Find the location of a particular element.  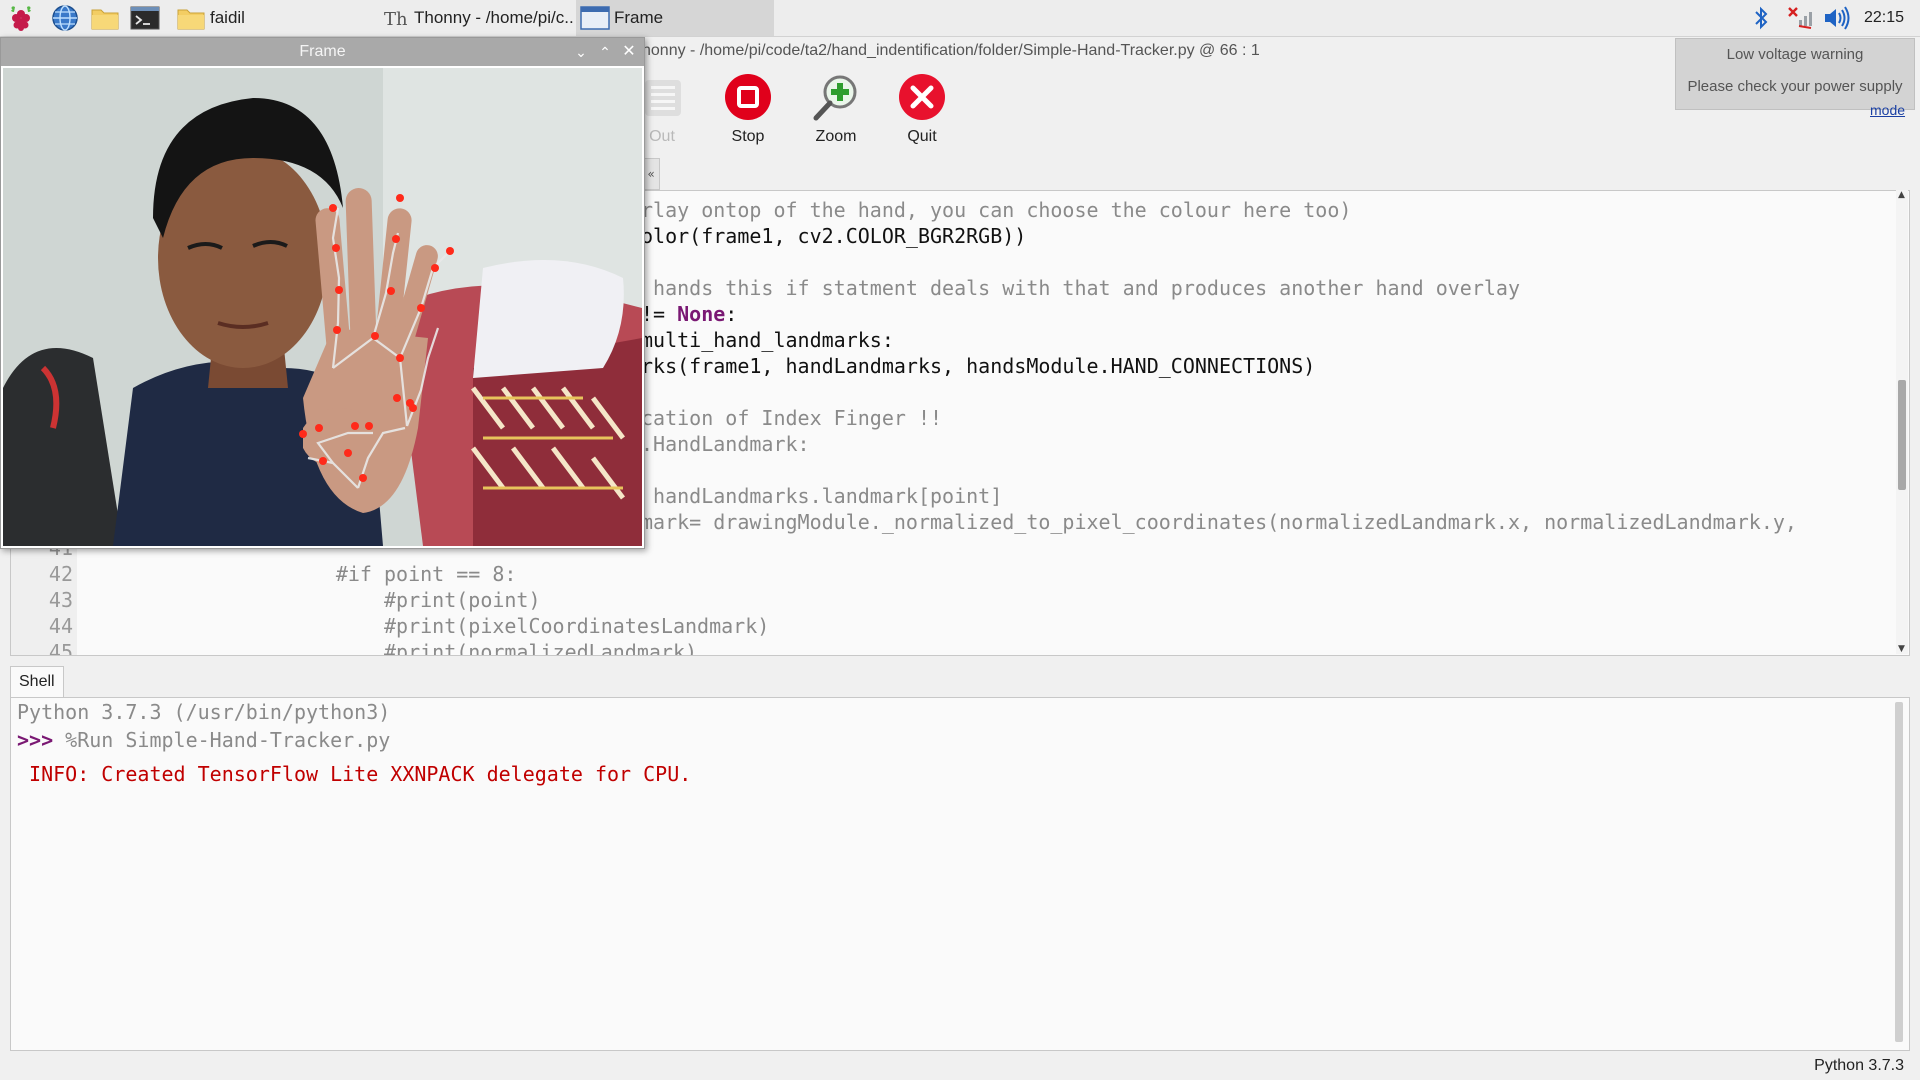

thonny-icon: Th is located at coordinates (395, 18).